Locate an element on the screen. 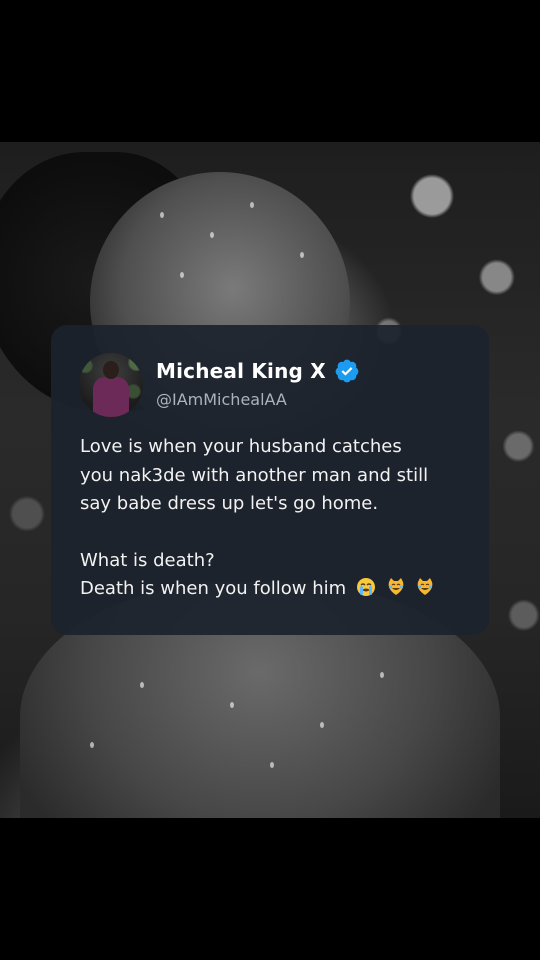  tweet-answer-line: Death is when you follow him is located at coordinates (280, 589).